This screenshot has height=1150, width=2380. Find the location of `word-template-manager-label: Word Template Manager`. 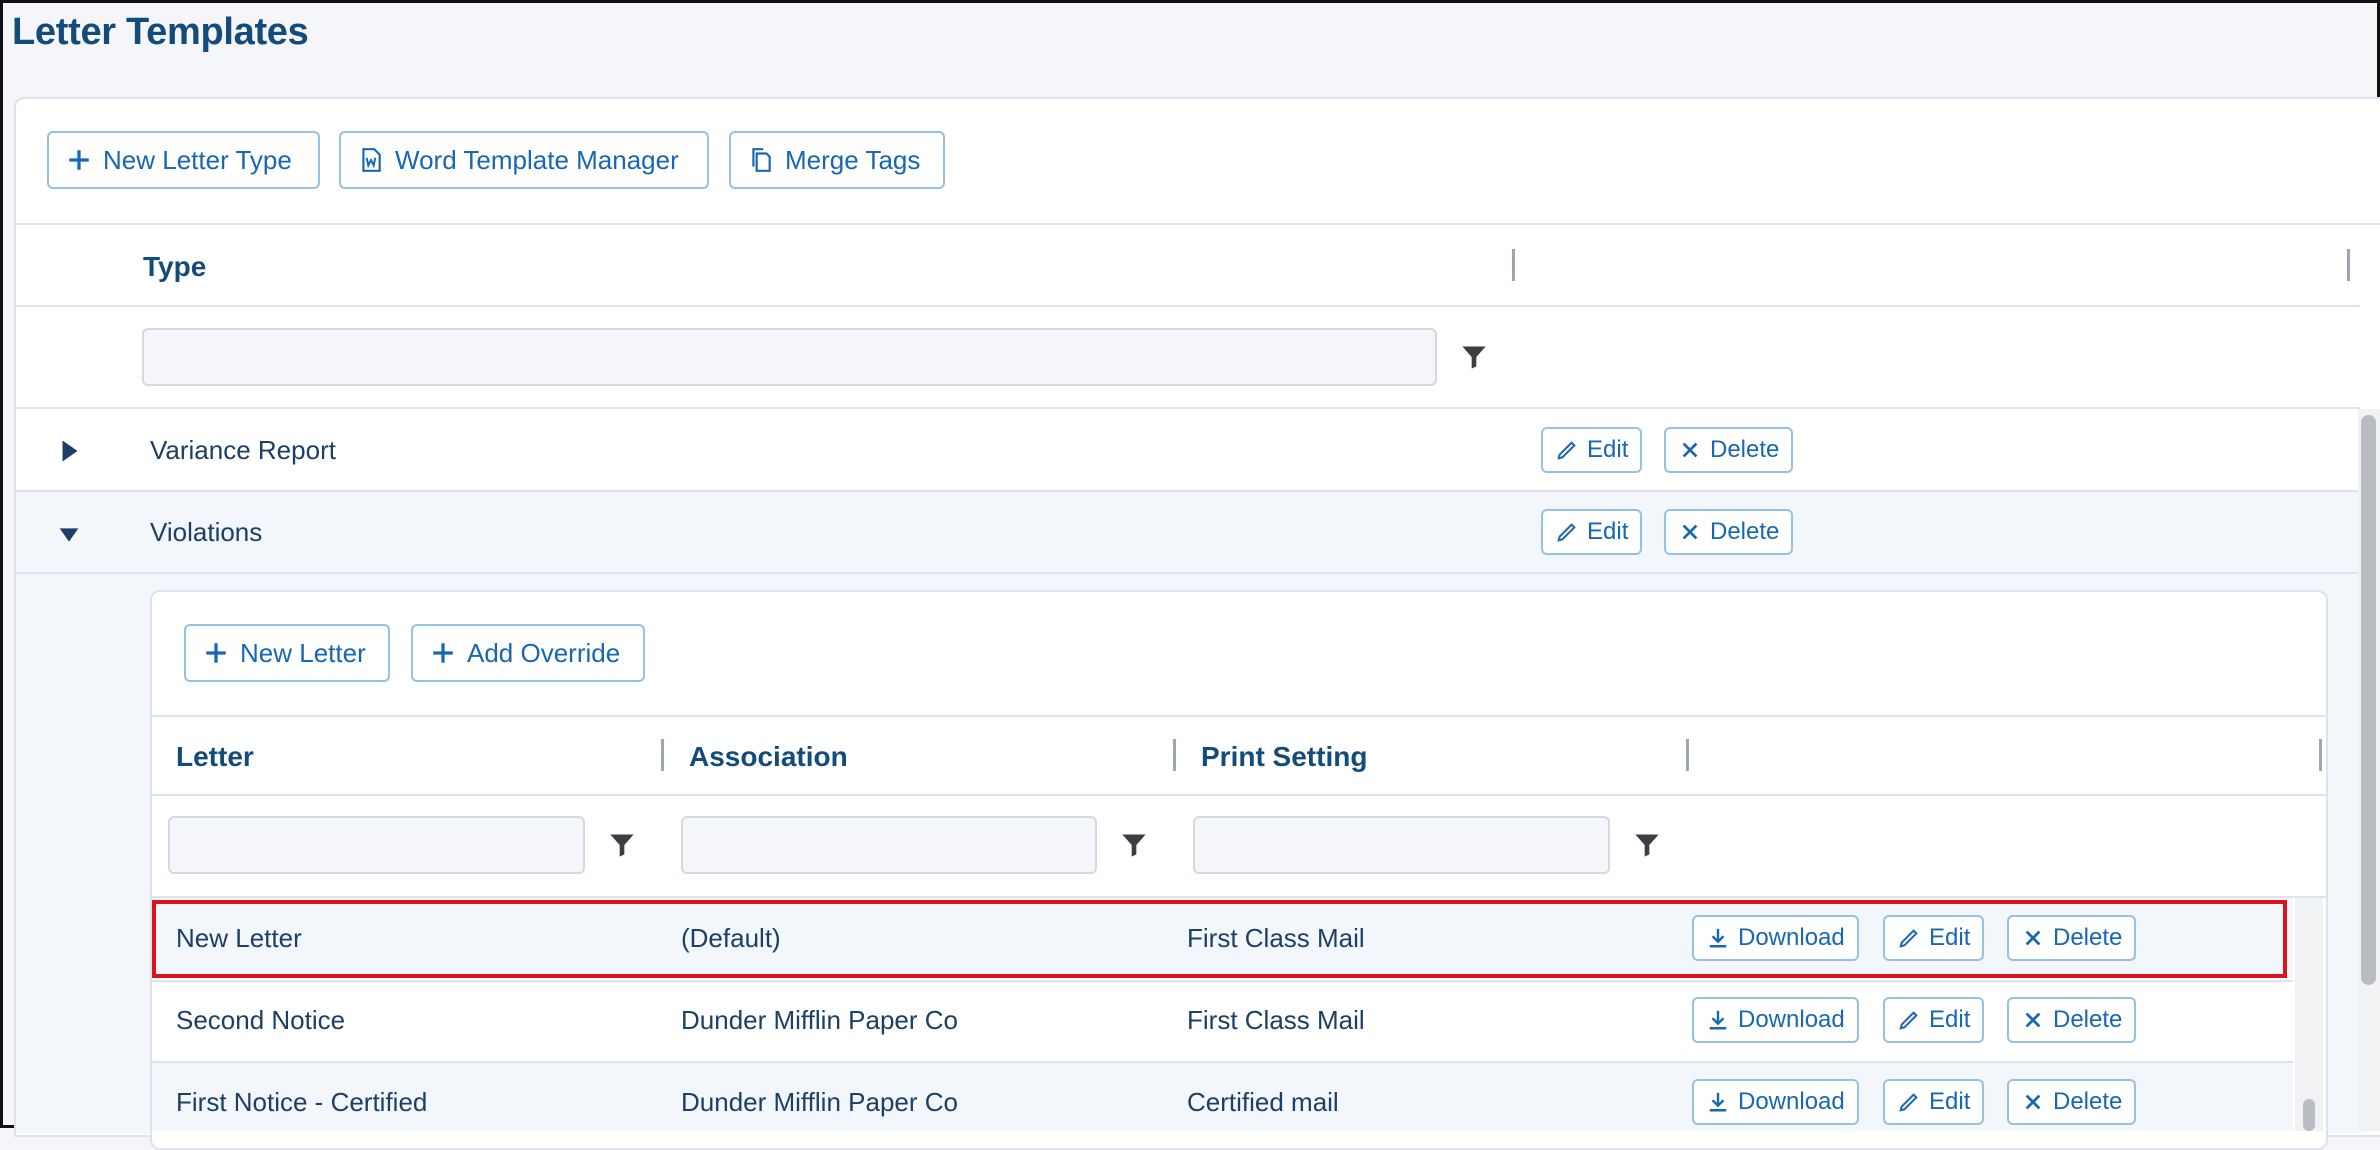

word-template-manager-label: Word Template Manager is located at coordinates (537, 159).